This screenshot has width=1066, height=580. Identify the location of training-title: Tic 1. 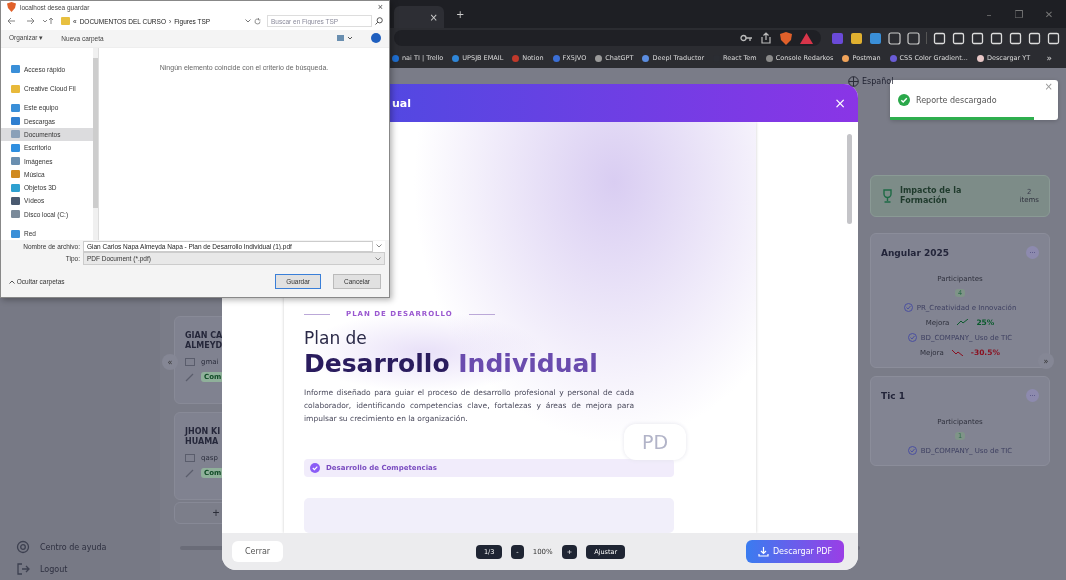
(893, 395).